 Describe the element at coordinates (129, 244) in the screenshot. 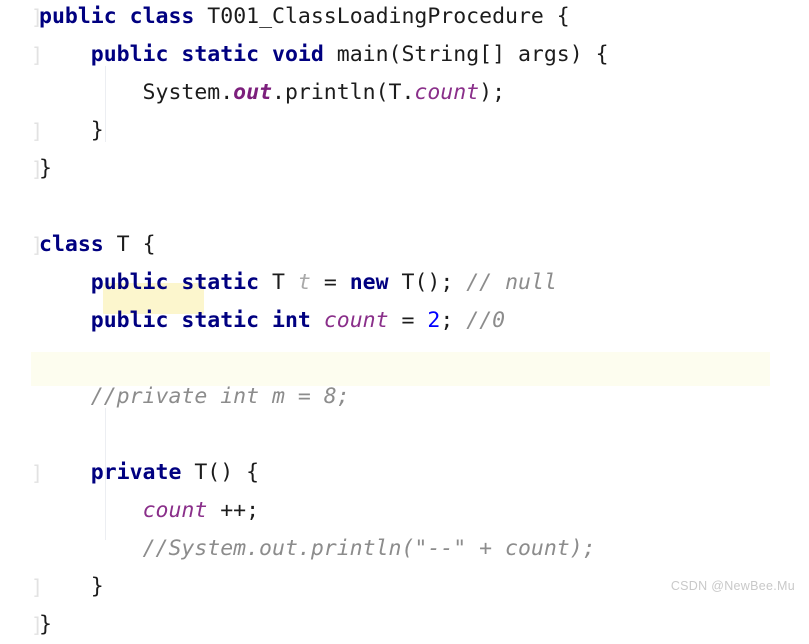

I see `token-plain: T {` at that location.